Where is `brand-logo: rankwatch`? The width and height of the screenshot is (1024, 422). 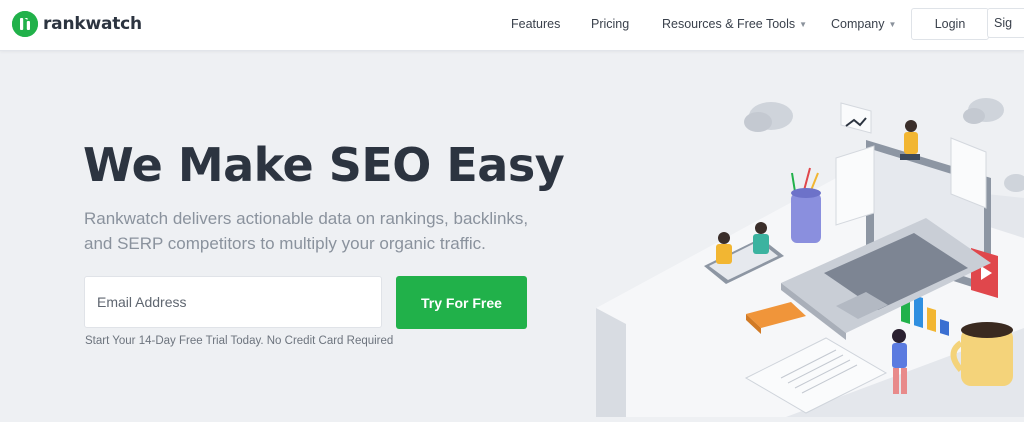
brand-logo: rankwatch is located at coordinates (77, 24).